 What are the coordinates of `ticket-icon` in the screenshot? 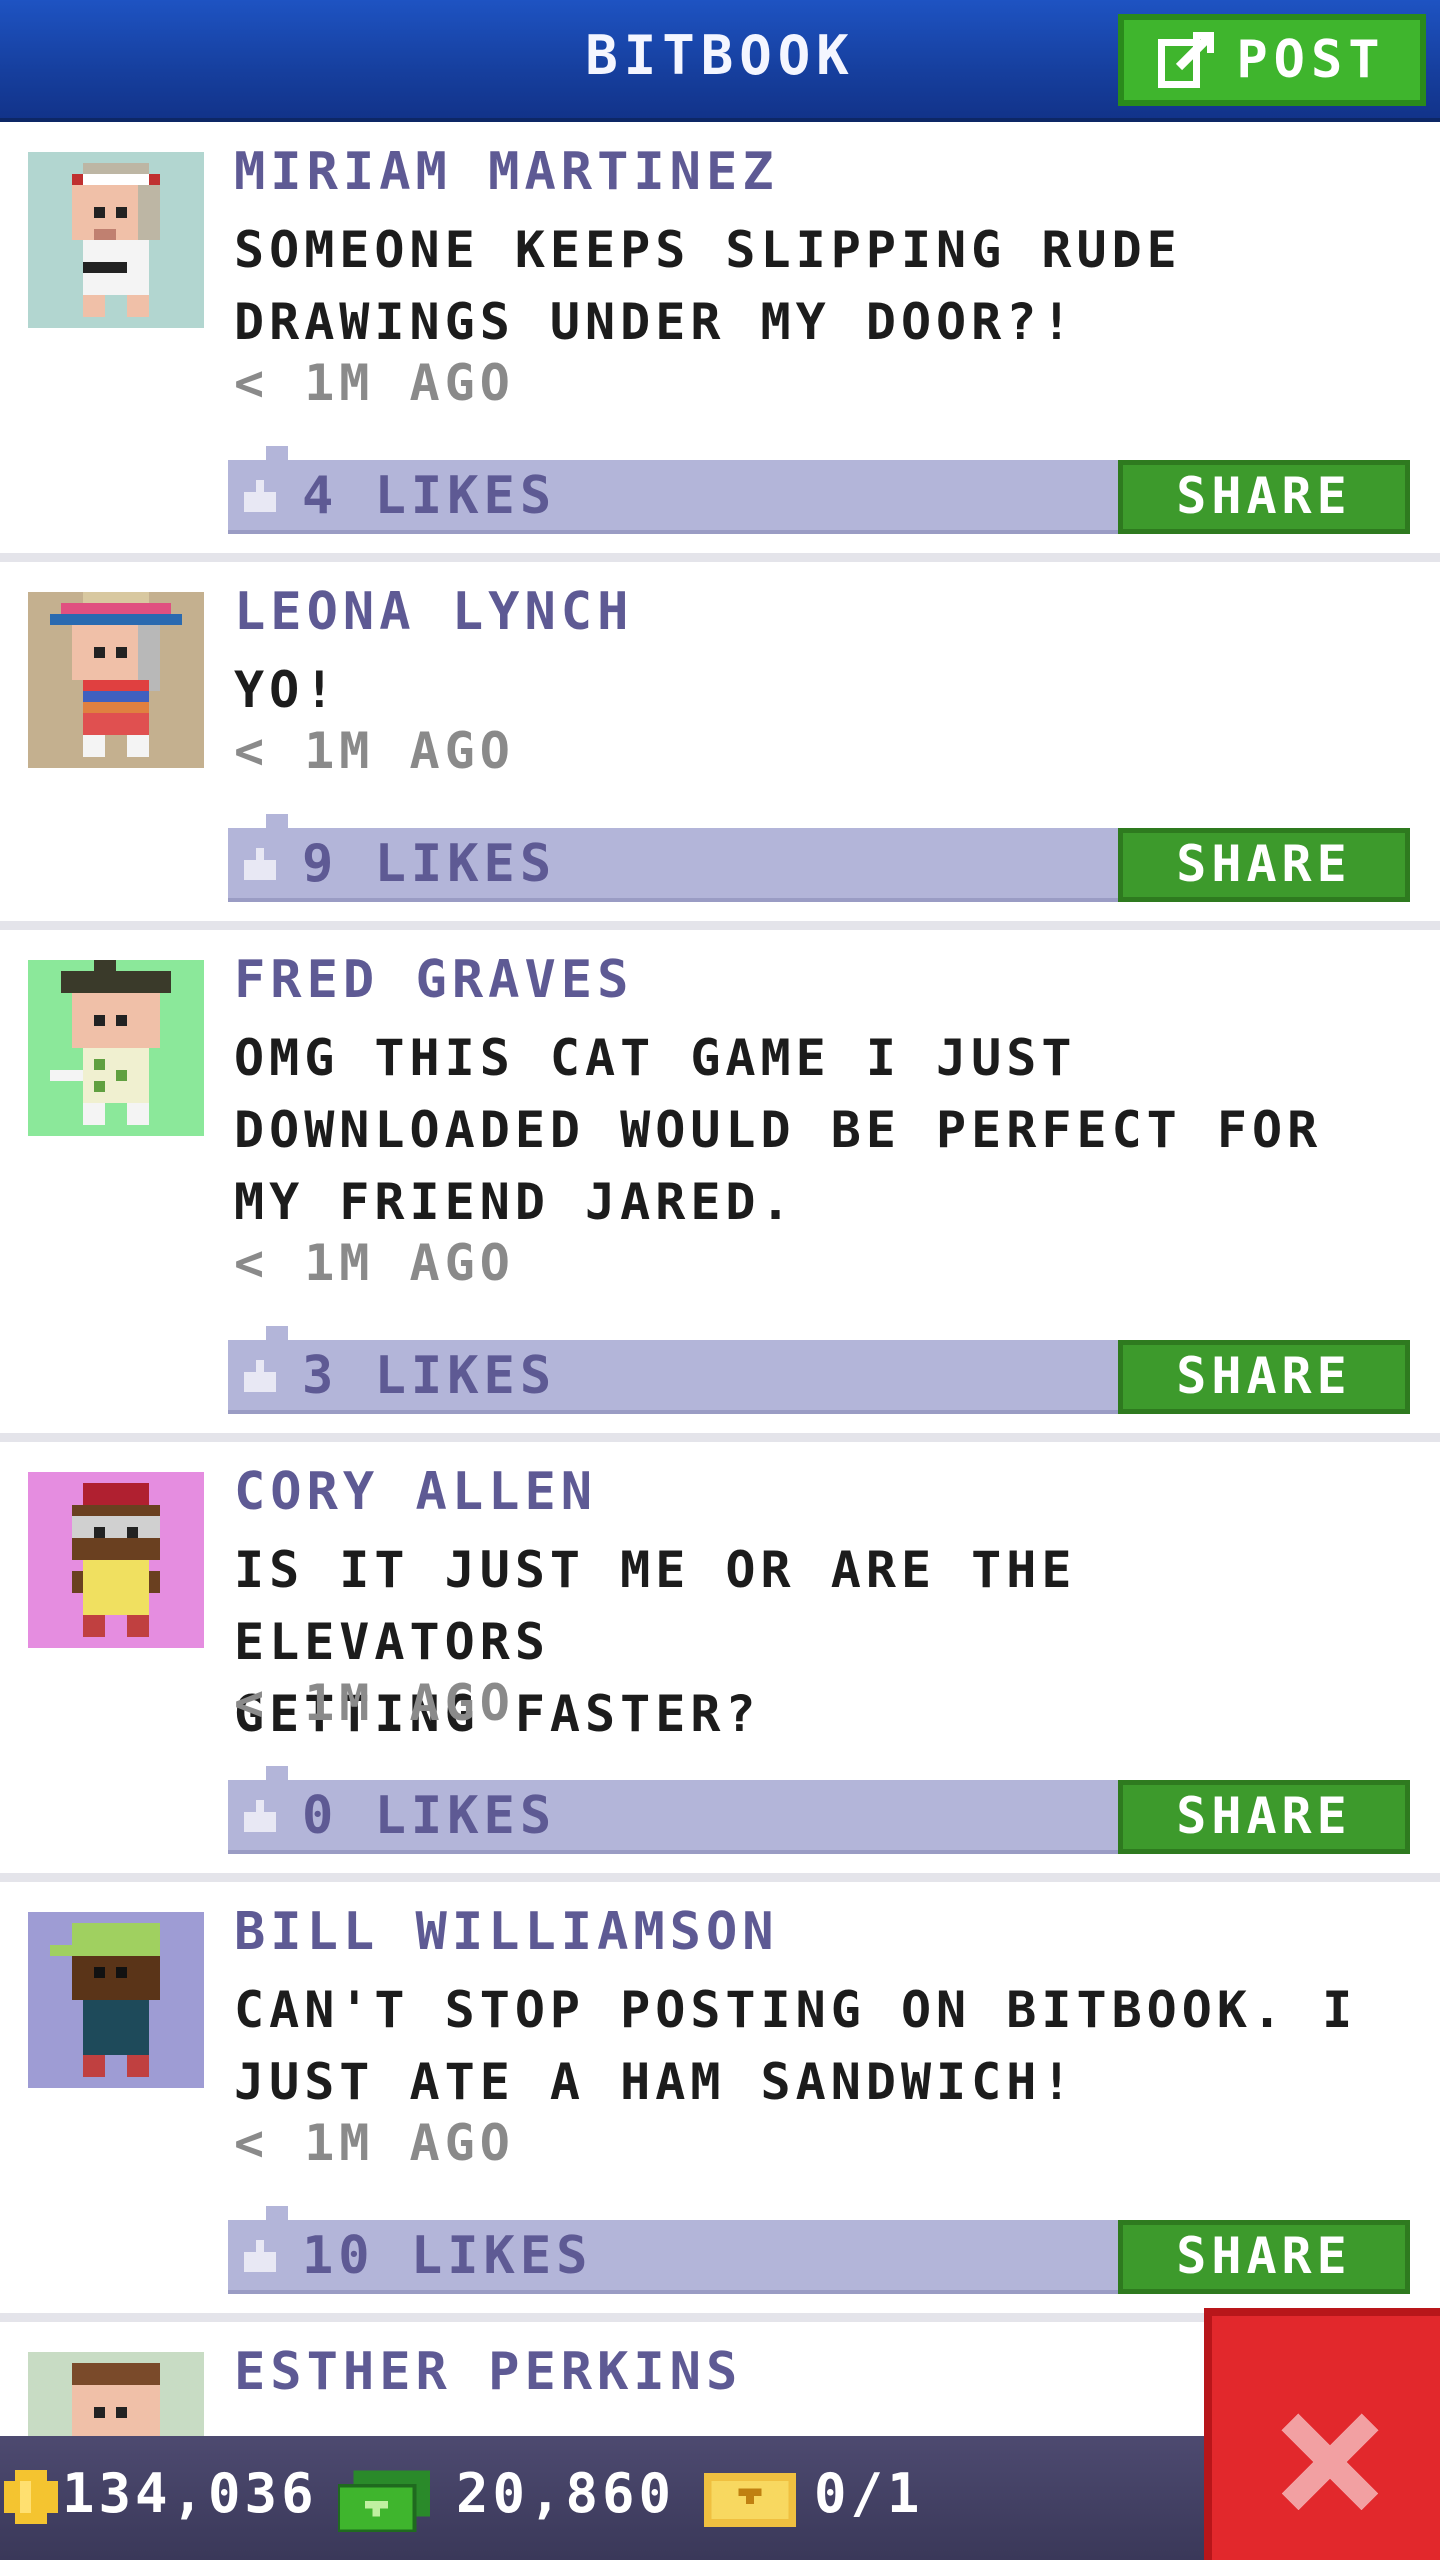 It's located at (750, 2500).